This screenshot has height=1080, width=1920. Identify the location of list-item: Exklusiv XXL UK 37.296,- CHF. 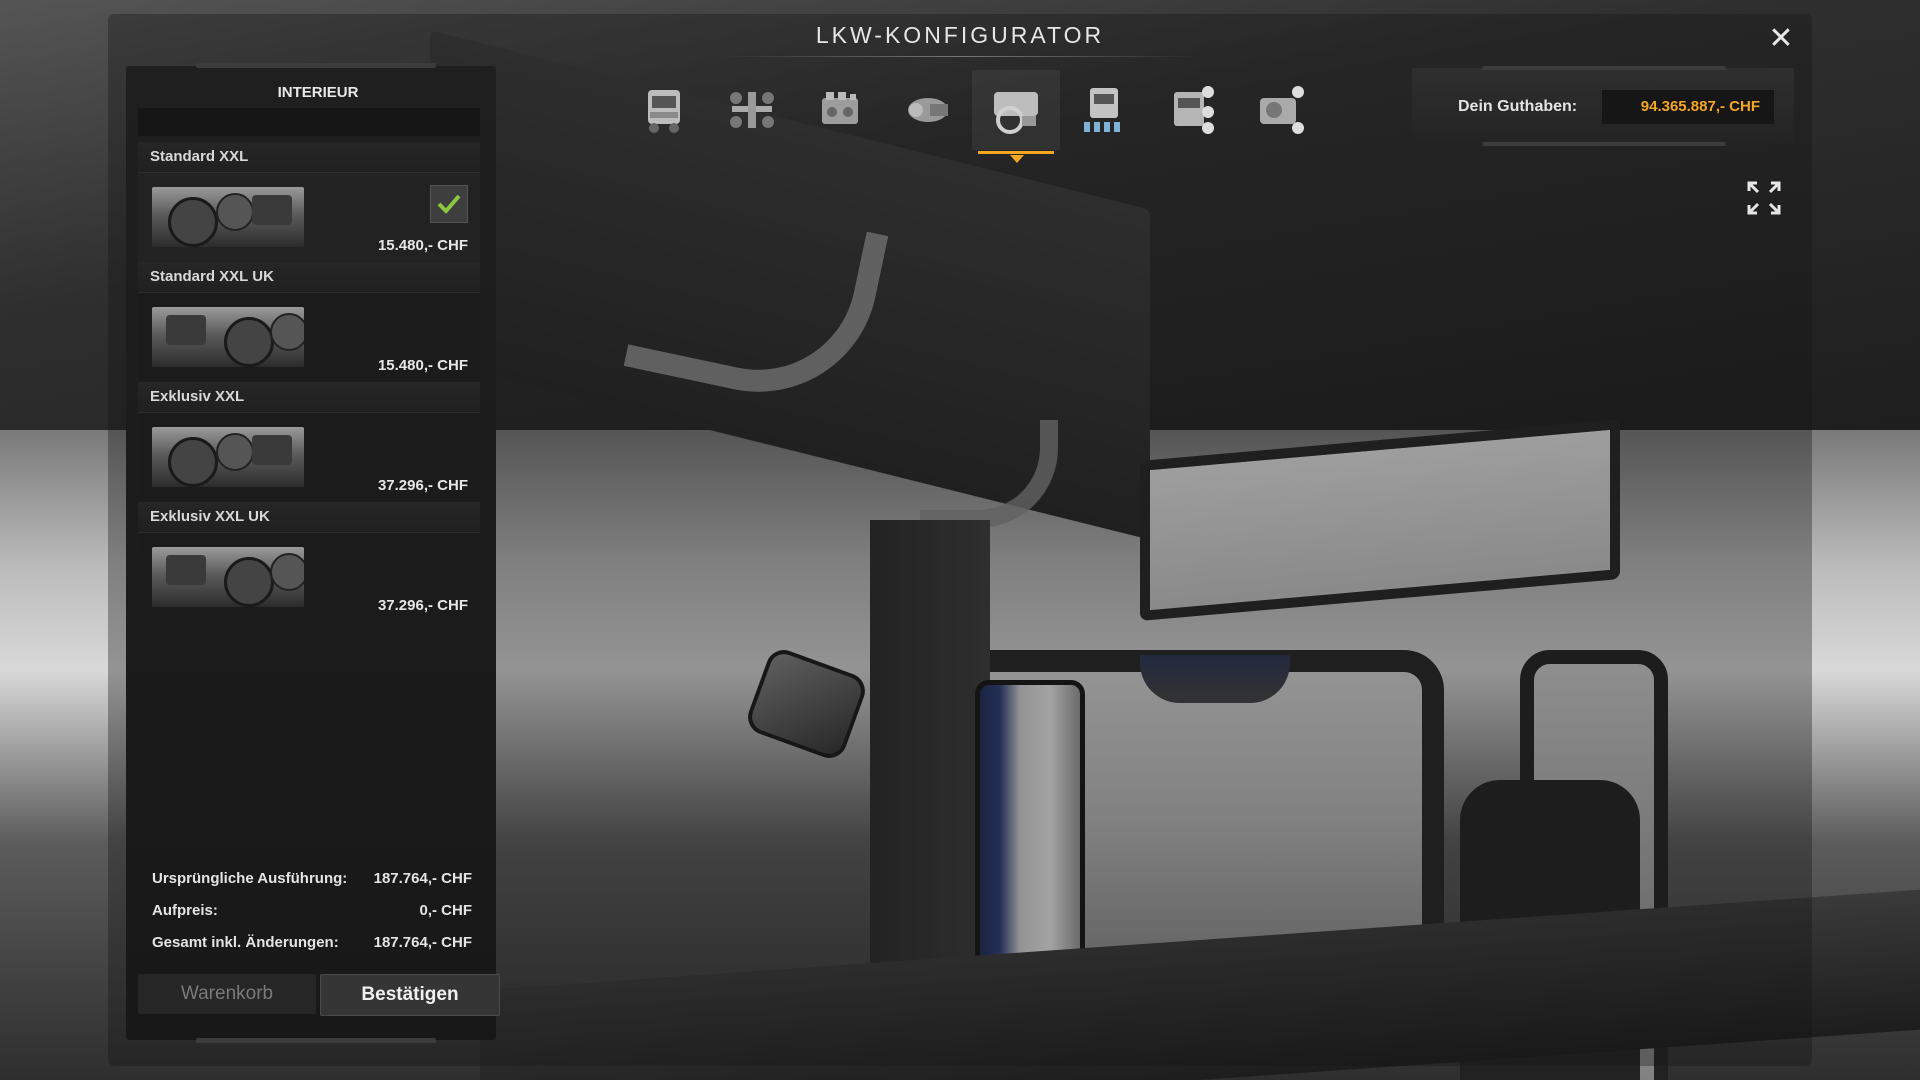
(309, 562).